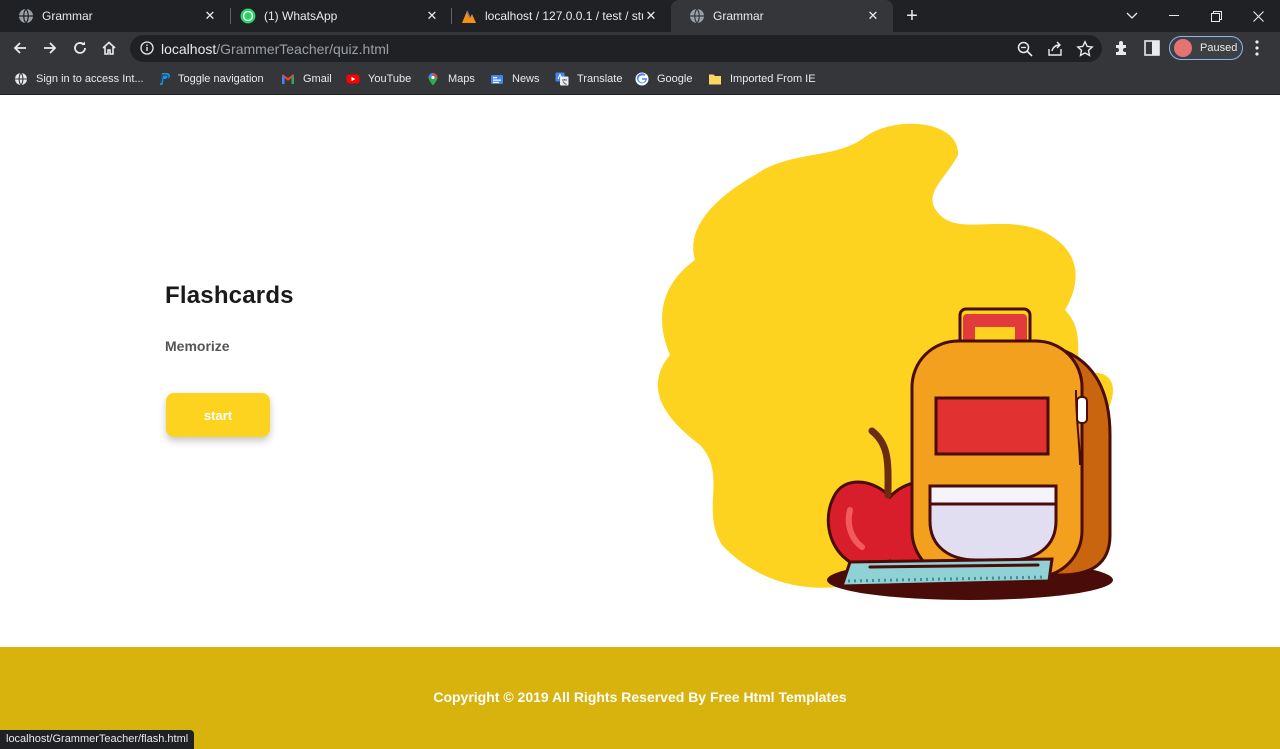 The image size is (1280, 749). I want to click on tab-grammar-1: Grammar ✕, so click(115, 16).